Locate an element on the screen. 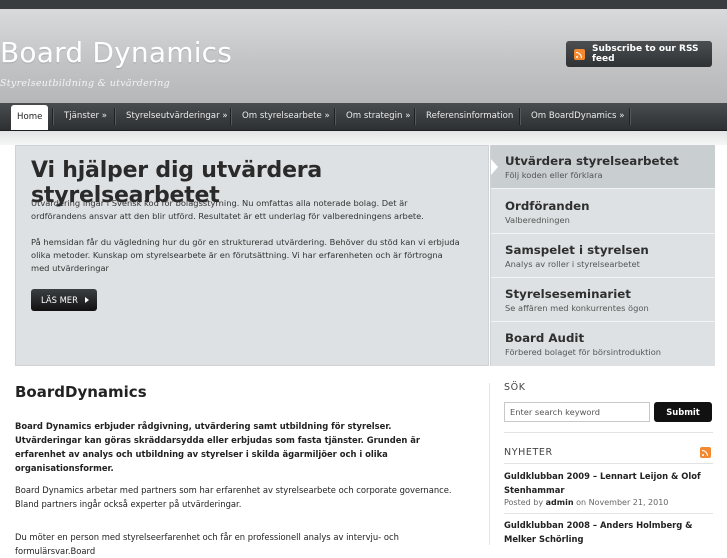 The height and width of the screenshot is (558, 727). featured-item-subtitle: Förbered bolaget för börsintroduktion is located at coordinates (583, 352).